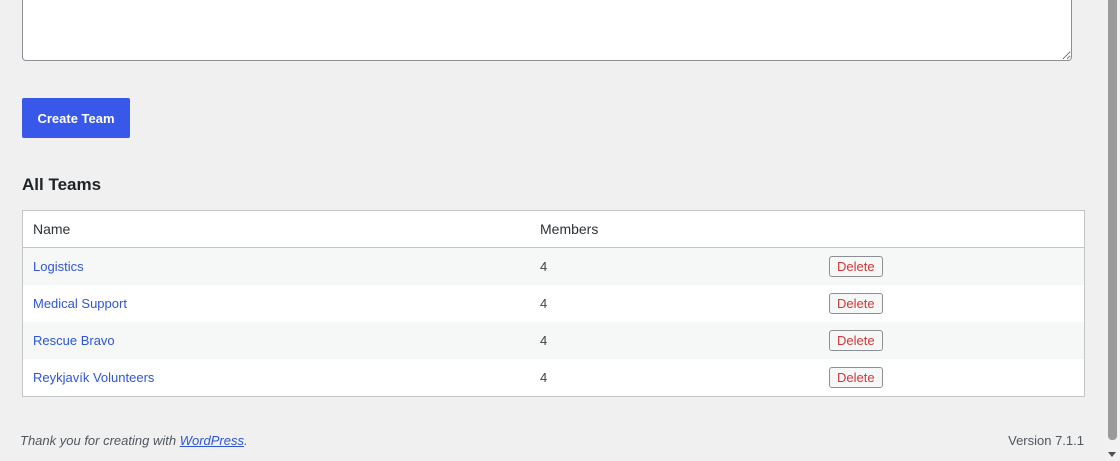  What do you see at coordinates (1112, 454) in the screenshot?
I see `chevron-down-icon` at bounding box center [1112, 454].